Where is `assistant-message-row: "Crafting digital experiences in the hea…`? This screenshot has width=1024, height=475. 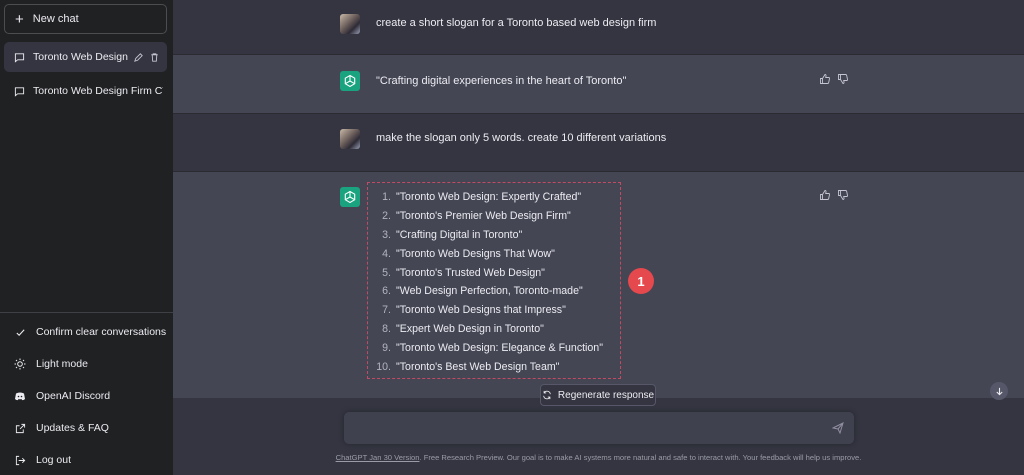
assistant-message-row: "Crafting digital experiences in the hea… is located at coordinates (598, 84).